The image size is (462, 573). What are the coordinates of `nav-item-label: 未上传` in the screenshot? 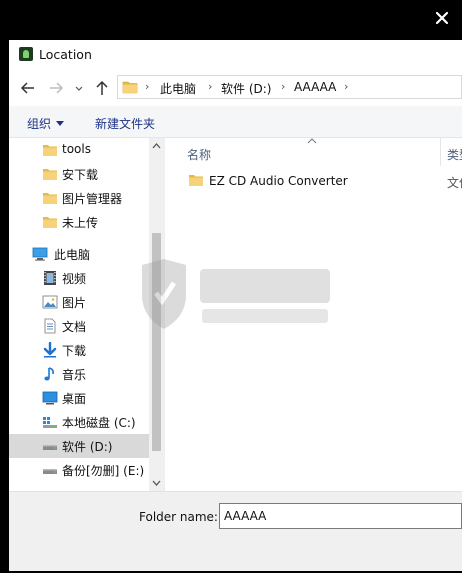 It's located at (80, 223).